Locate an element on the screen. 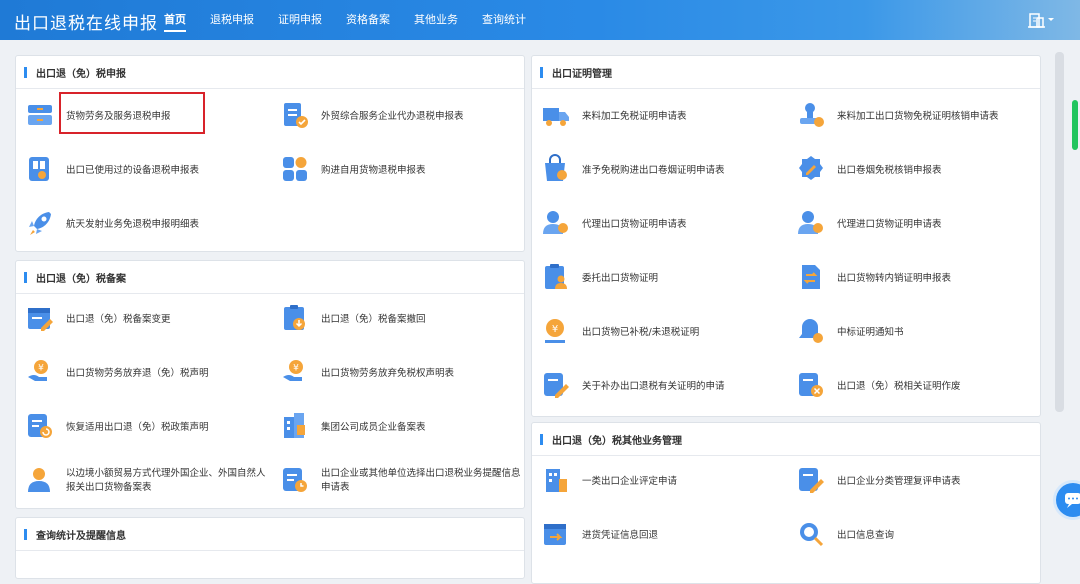 This screenshot has height=584, width=1080. item-self-use-refund: 购进自用货物退税申报表 is located at coordinates (400, 169).